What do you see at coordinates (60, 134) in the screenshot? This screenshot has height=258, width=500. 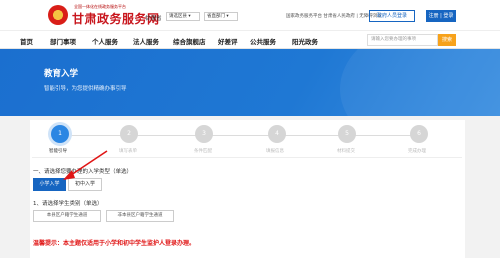 I see `step-1: 1` at bounding box center [60, 134].